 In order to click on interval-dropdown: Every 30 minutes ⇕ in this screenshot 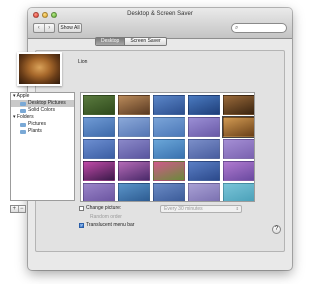, I will do `click(201, 209)`.